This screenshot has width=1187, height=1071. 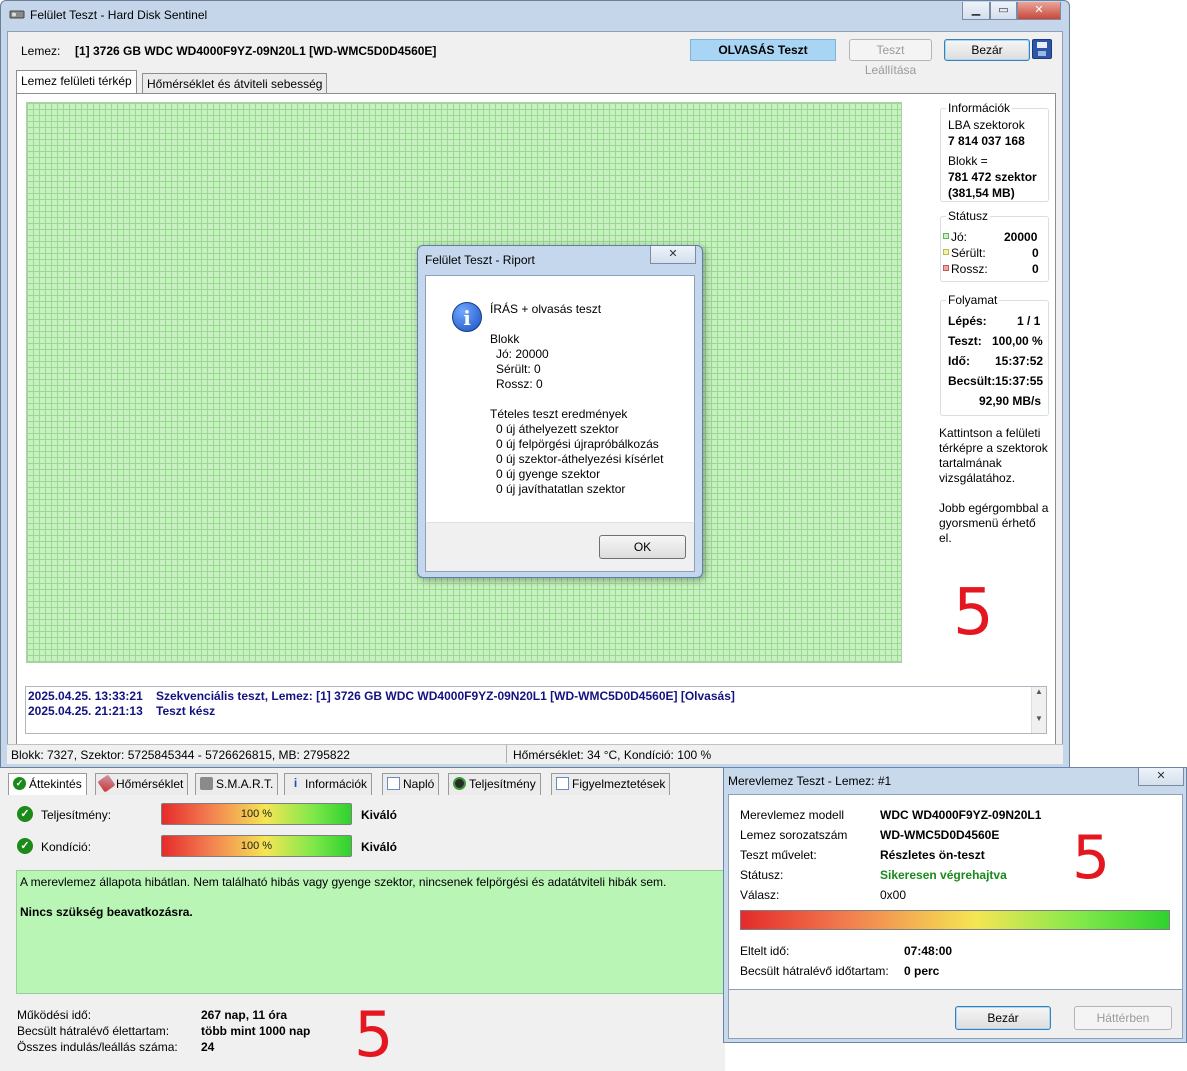 What do you see at coordinates (106, 783) in the screenshot?
I see `thermometer-icon` at bounding box center [106, 783].